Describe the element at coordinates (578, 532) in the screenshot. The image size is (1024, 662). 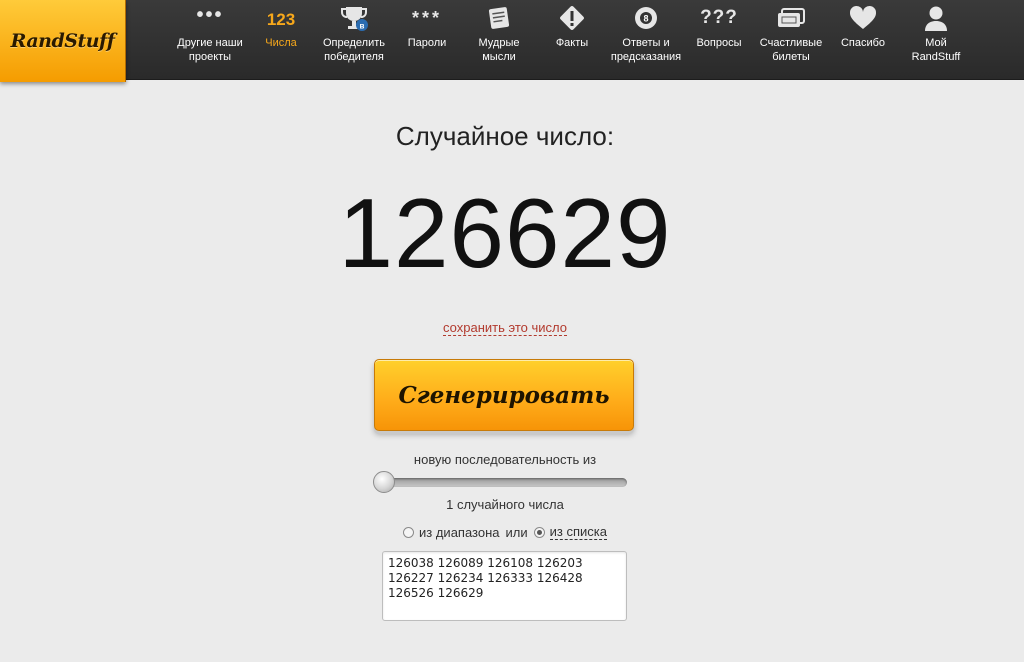
I see `mode-list-label: из списка` at that location.